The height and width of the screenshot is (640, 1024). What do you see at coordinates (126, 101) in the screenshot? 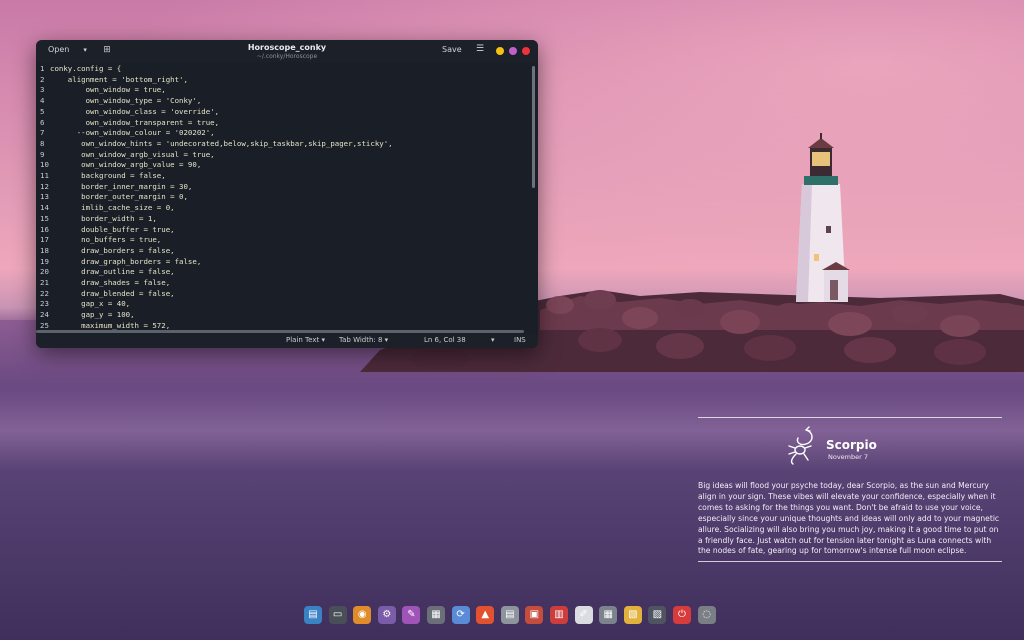
I see `code-text: own_window_type = 'Conky',` at bounding box center [126, 101].